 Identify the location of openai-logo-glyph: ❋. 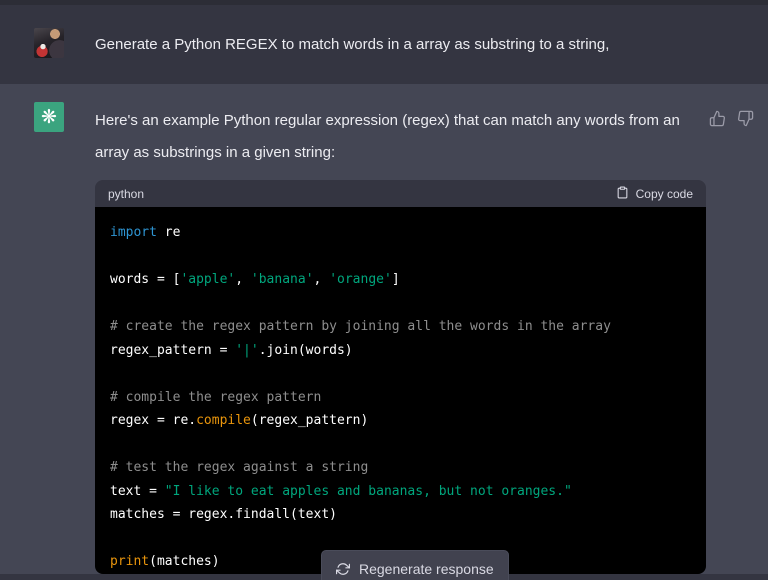
(49, 117).